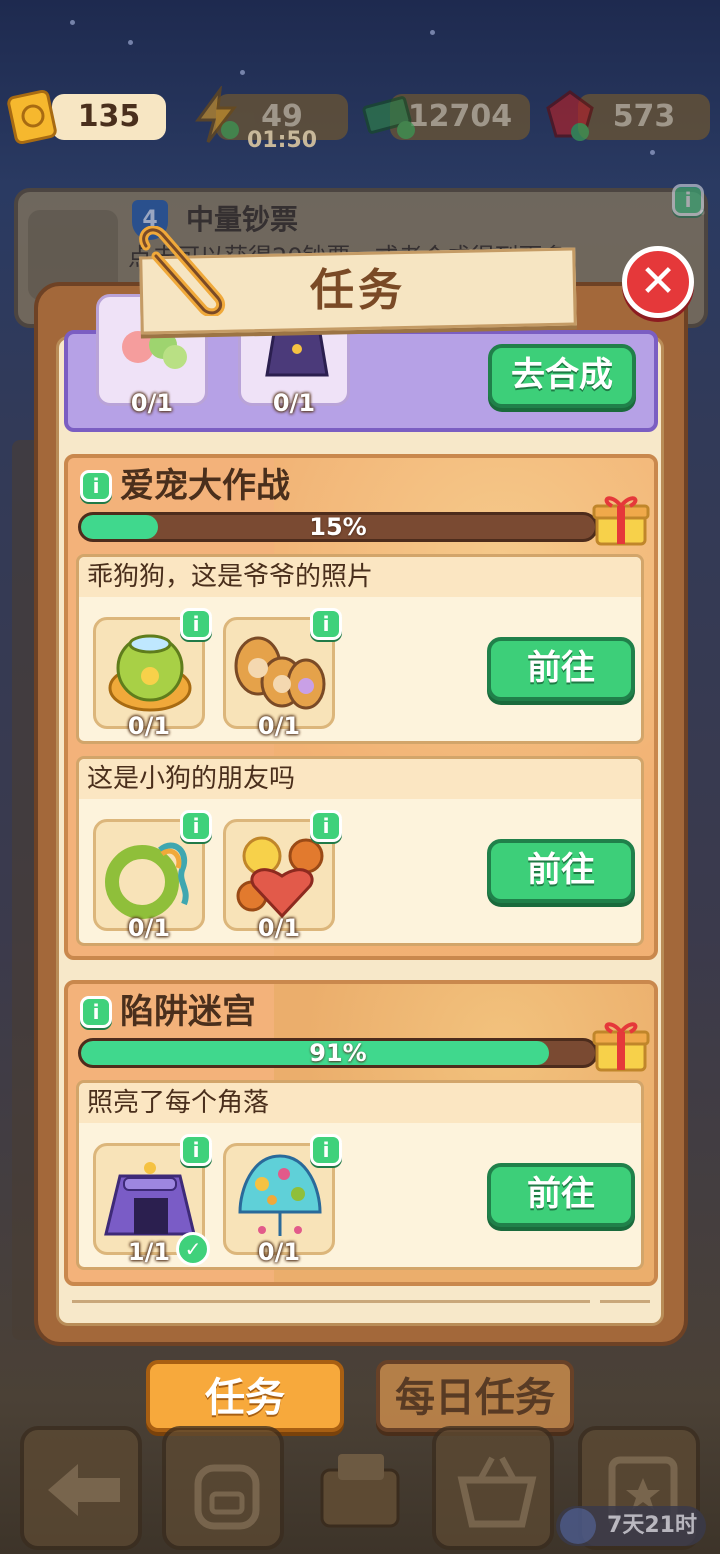 Image resolution: width=720 pixels, height=1554 pixels. Describe the element at coordinates (193, 1249) in the screenshot. I see `check-icon: ✓` at that location.